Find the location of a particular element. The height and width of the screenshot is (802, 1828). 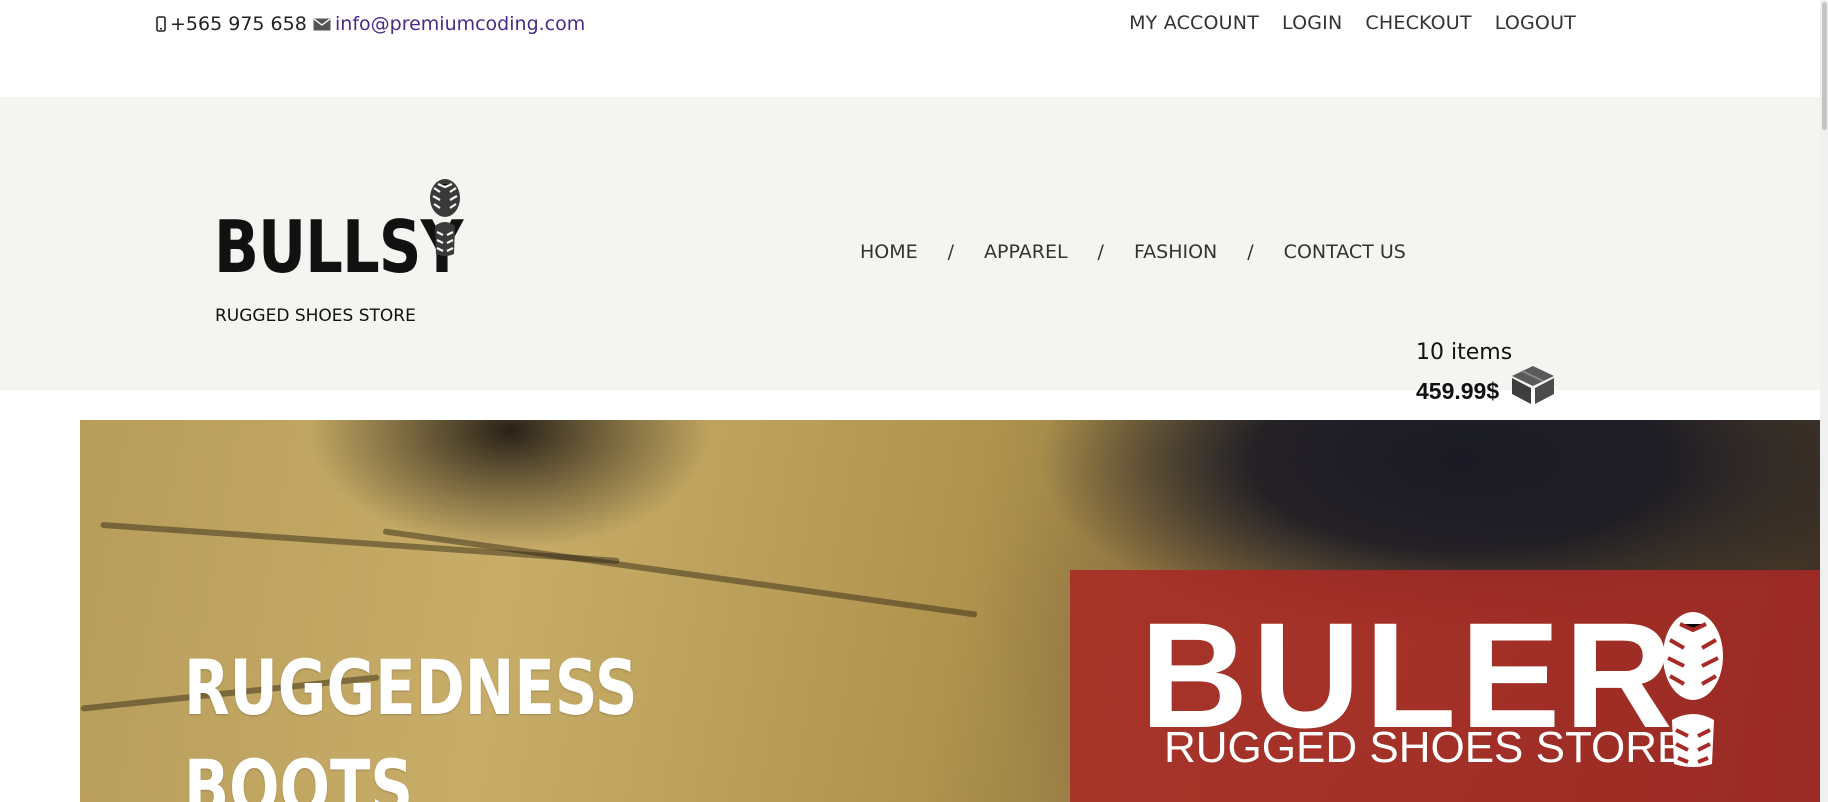

email-address: info@premiumcoding.com is located at coordinates (460, 24).